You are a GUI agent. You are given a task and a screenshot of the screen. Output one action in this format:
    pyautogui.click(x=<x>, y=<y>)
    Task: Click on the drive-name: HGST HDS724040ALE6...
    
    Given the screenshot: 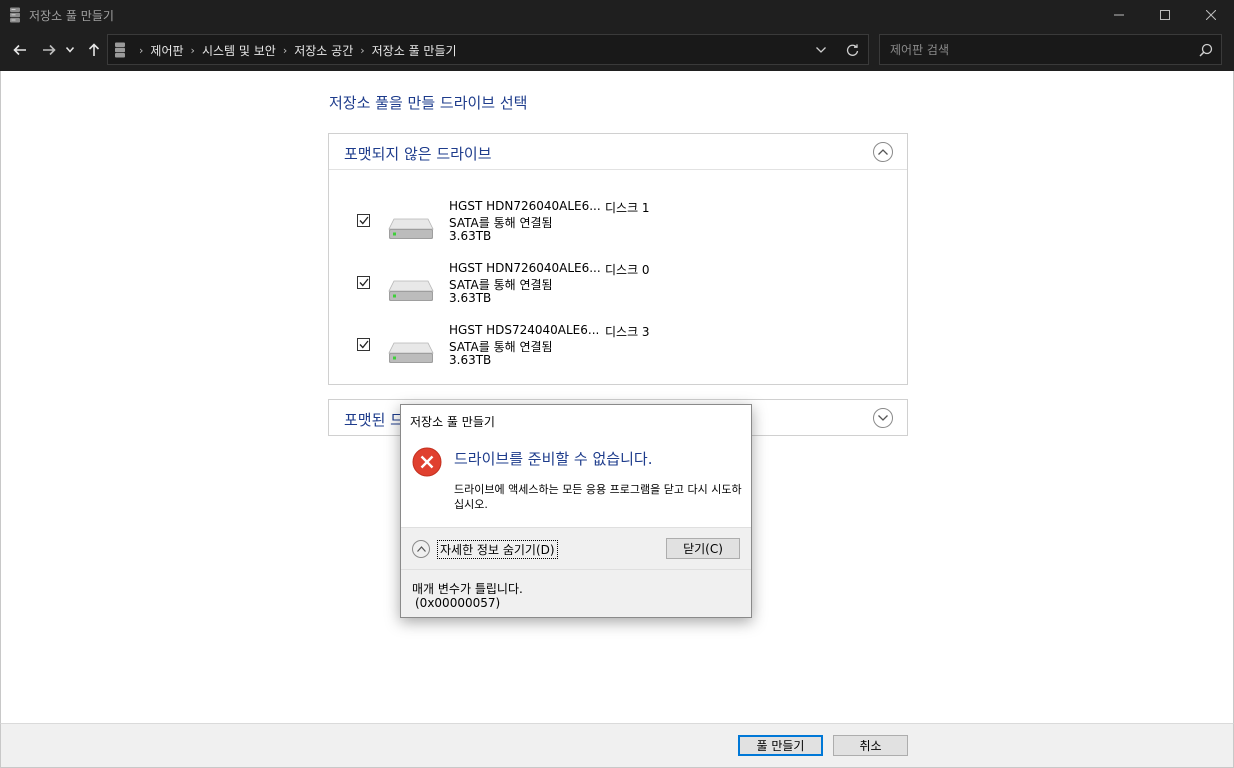 What is the action you would take?
    pyautogui.click(x=524, y=330)
    